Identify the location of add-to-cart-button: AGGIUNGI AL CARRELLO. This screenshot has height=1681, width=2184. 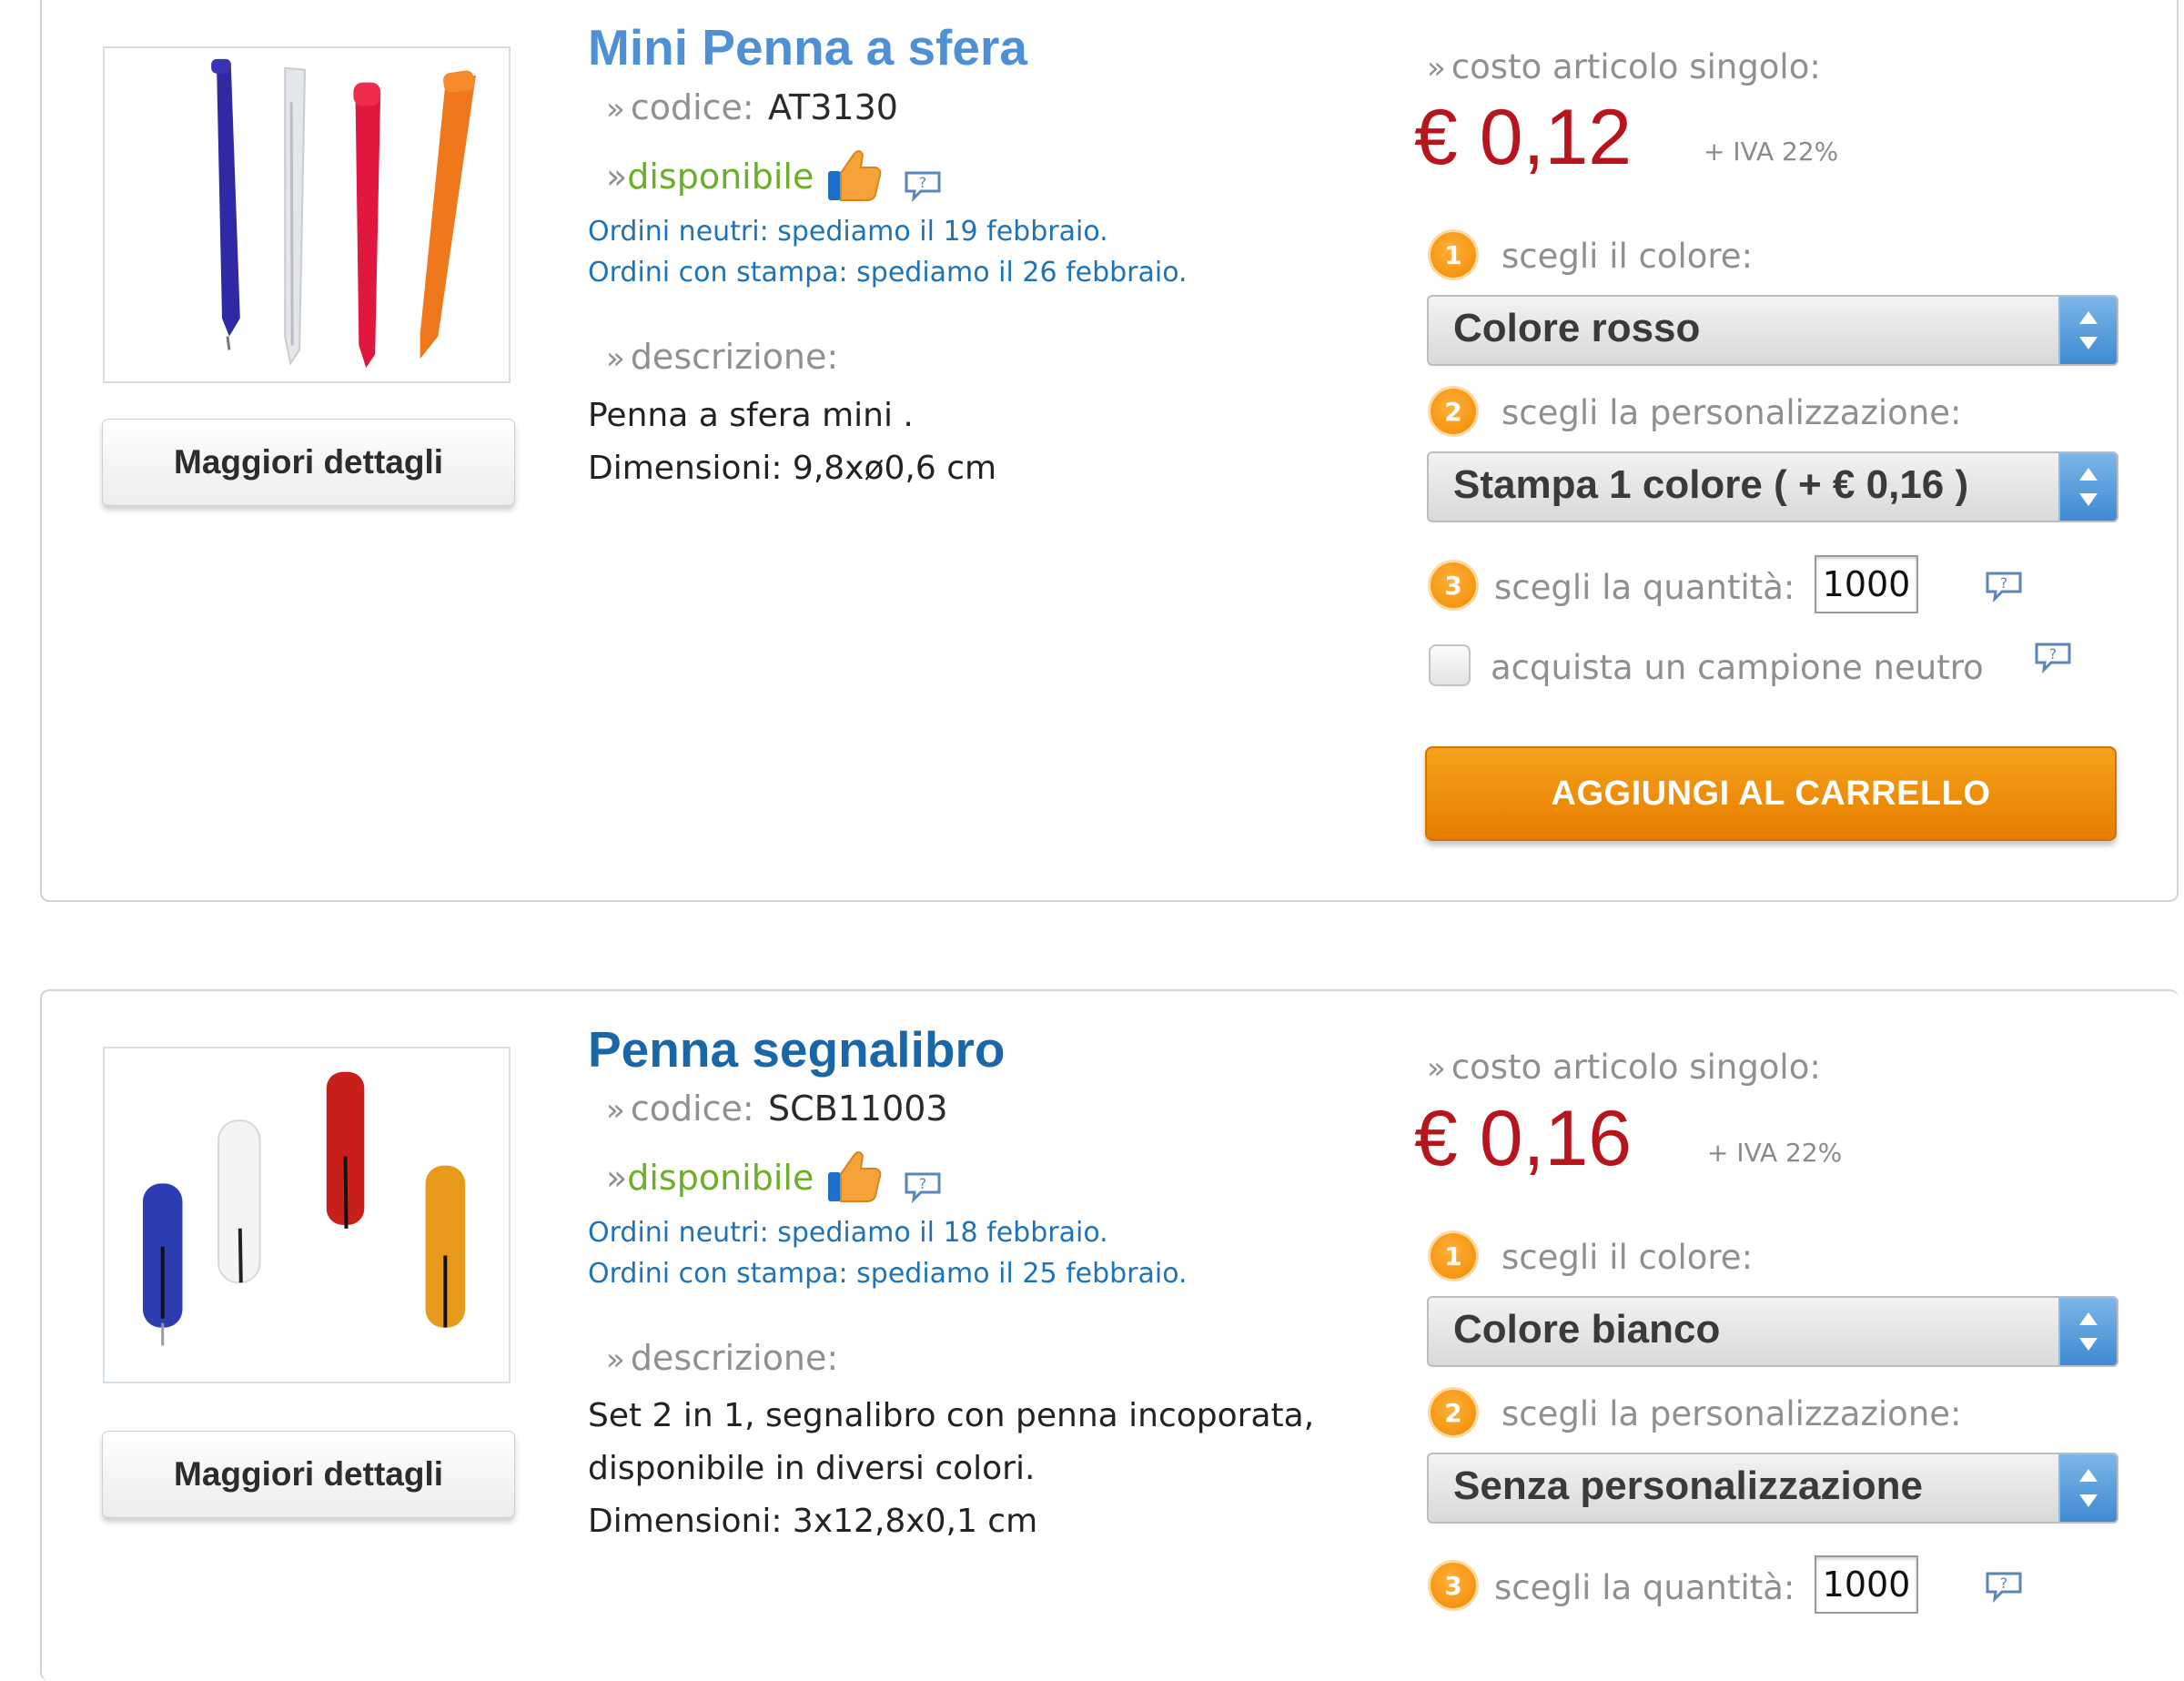
(1771, 793).